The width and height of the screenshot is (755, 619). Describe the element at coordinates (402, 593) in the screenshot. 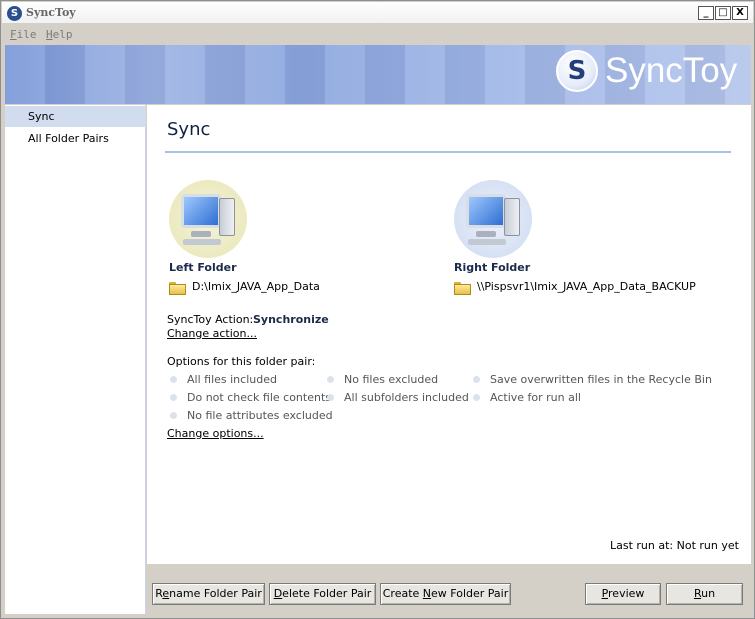

I see `btn-text-pre: Create` at that location.